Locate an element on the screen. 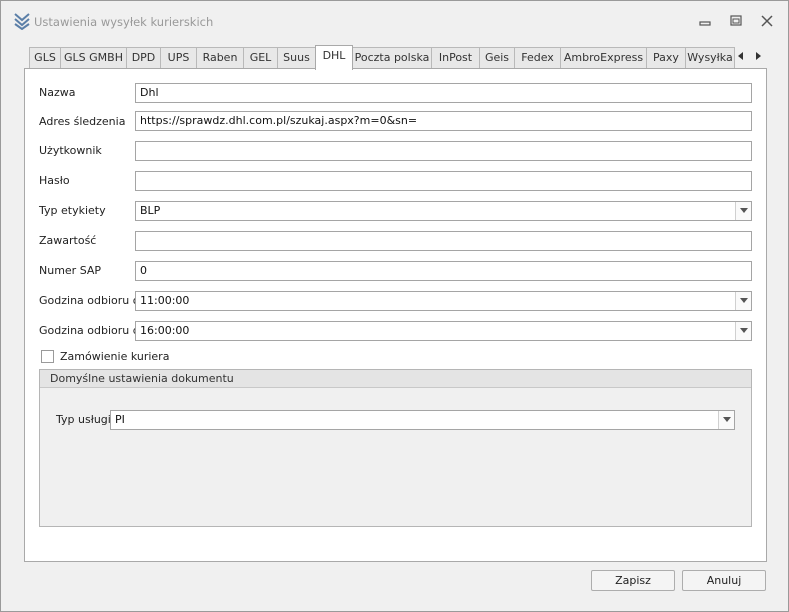  app-chevrons-icon is located at coordinates (22, 21).